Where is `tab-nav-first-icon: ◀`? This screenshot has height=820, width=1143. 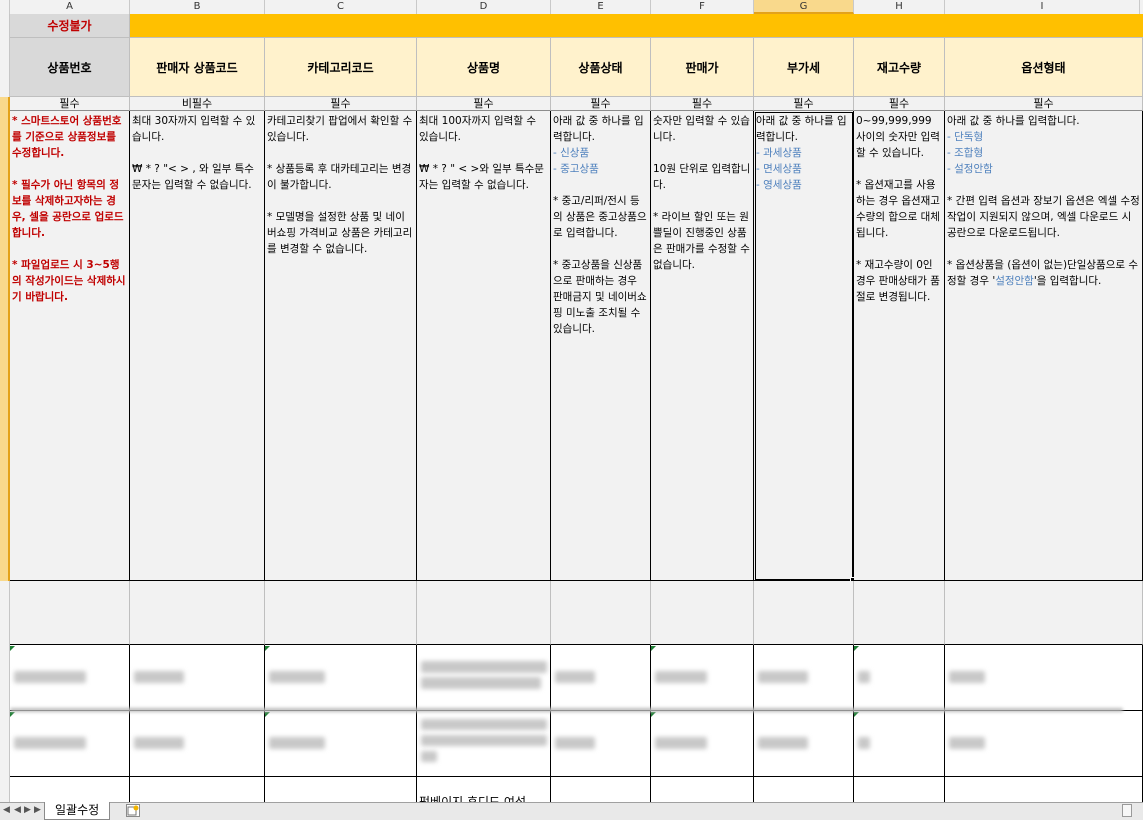
tab-nav-first-icon: ◀ is located at coordinates (6, 810).